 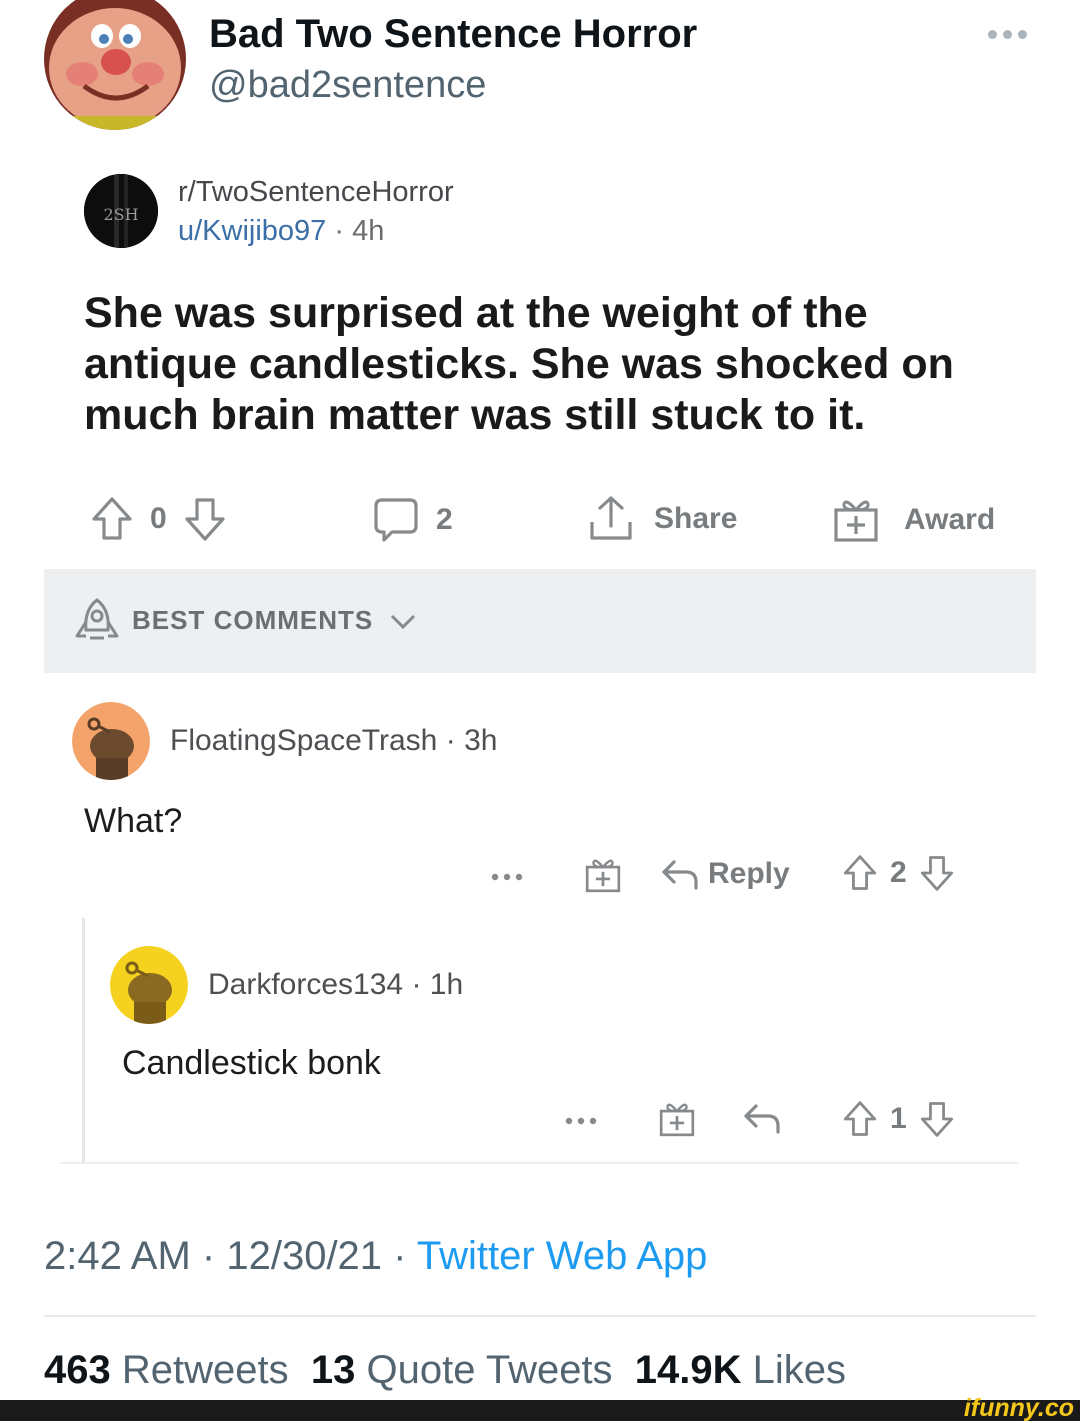 What do you see at coordinates (117, 1256) in the screenshot?
I see `tweet-time: 2:42 AM` at bounding box center [117, 1256].